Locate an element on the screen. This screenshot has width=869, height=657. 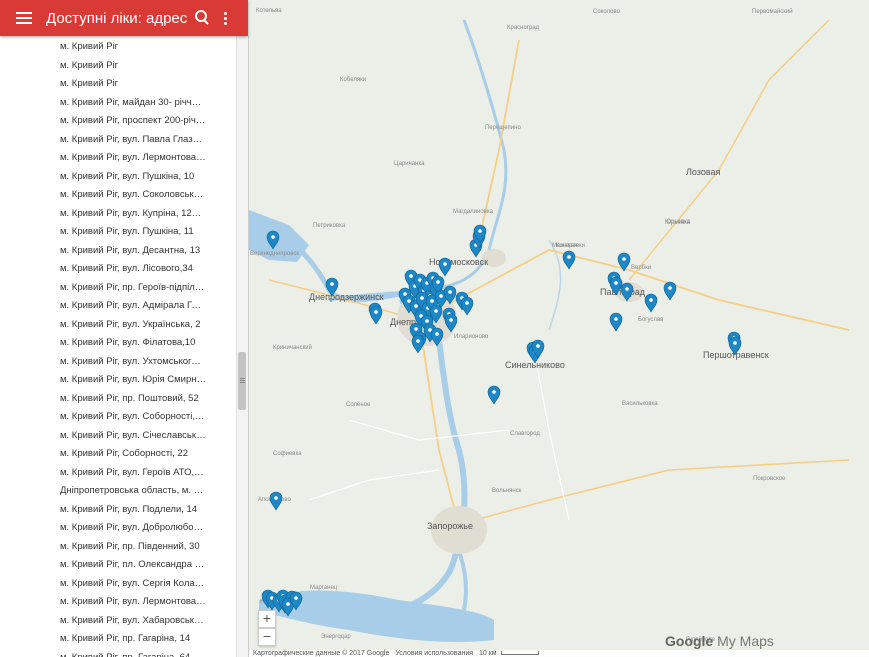
more-vert-icon is located at coordinates (226, 18).